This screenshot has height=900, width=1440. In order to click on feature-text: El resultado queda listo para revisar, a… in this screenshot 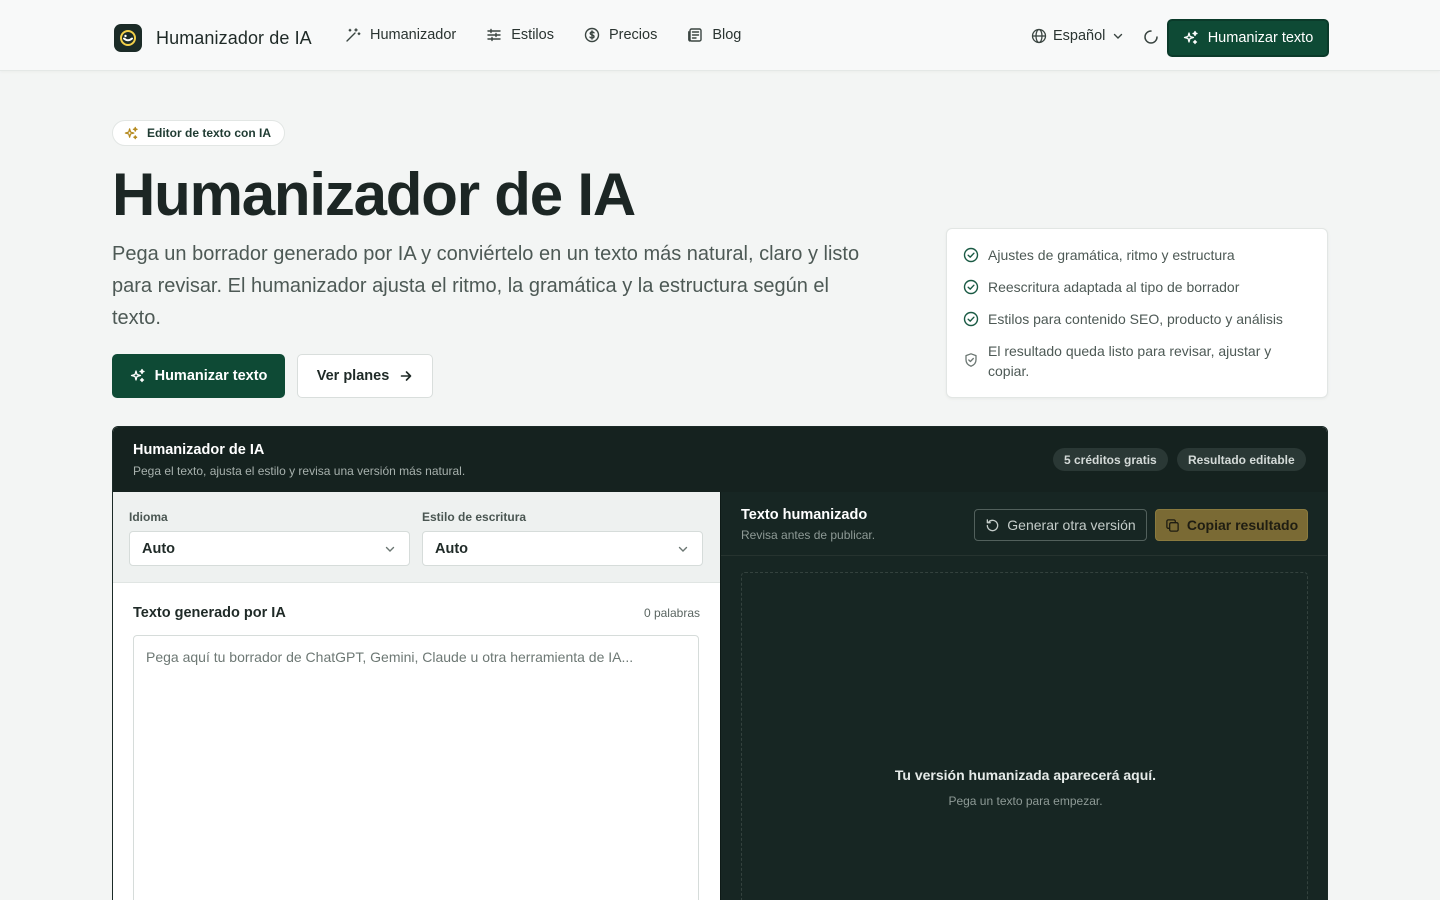, I will do `click(1130, 361)`.